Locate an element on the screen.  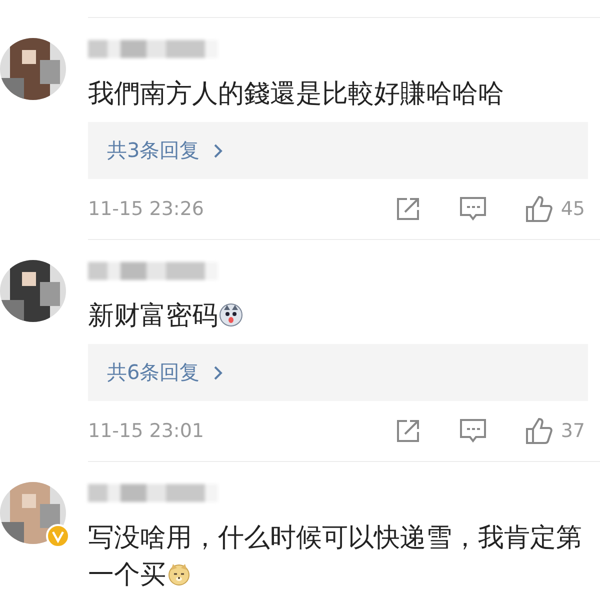
view-replies-button: 共3条回复 is located at coordinates (338, 150).